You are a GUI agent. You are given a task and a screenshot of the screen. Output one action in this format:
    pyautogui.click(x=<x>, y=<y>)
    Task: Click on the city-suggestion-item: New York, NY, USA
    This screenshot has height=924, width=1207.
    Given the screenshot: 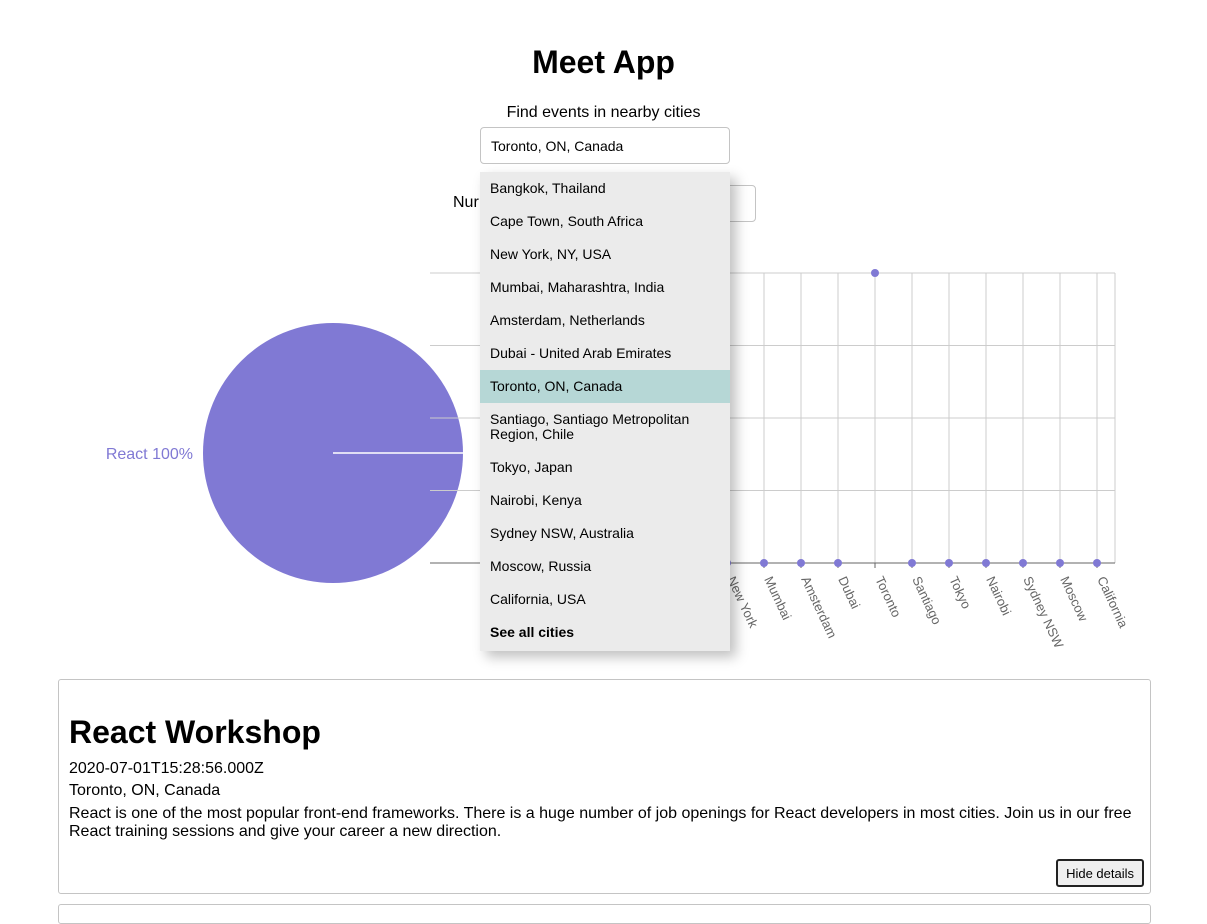 What is the action you would take?
    pyautogui.click(x=605, y=254)
    